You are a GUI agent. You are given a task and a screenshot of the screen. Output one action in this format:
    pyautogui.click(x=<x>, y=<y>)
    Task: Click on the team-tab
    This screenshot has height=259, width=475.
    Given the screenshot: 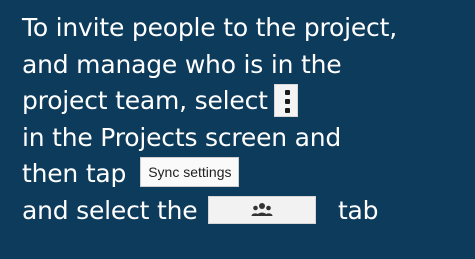 What is the action you would take?
    pyautogui.click(x=262, y=209)
    